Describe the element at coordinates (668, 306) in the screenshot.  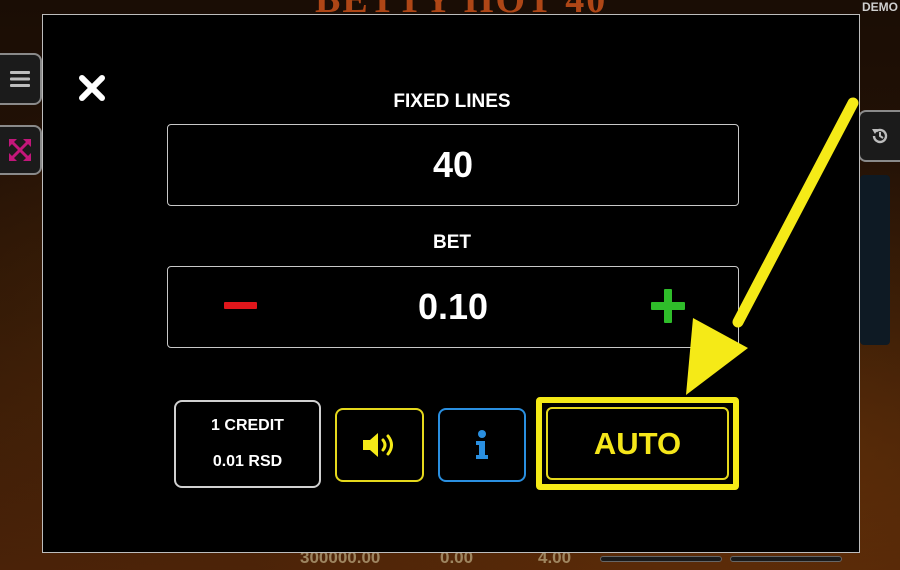
I see `increase-bet-button` at that location.